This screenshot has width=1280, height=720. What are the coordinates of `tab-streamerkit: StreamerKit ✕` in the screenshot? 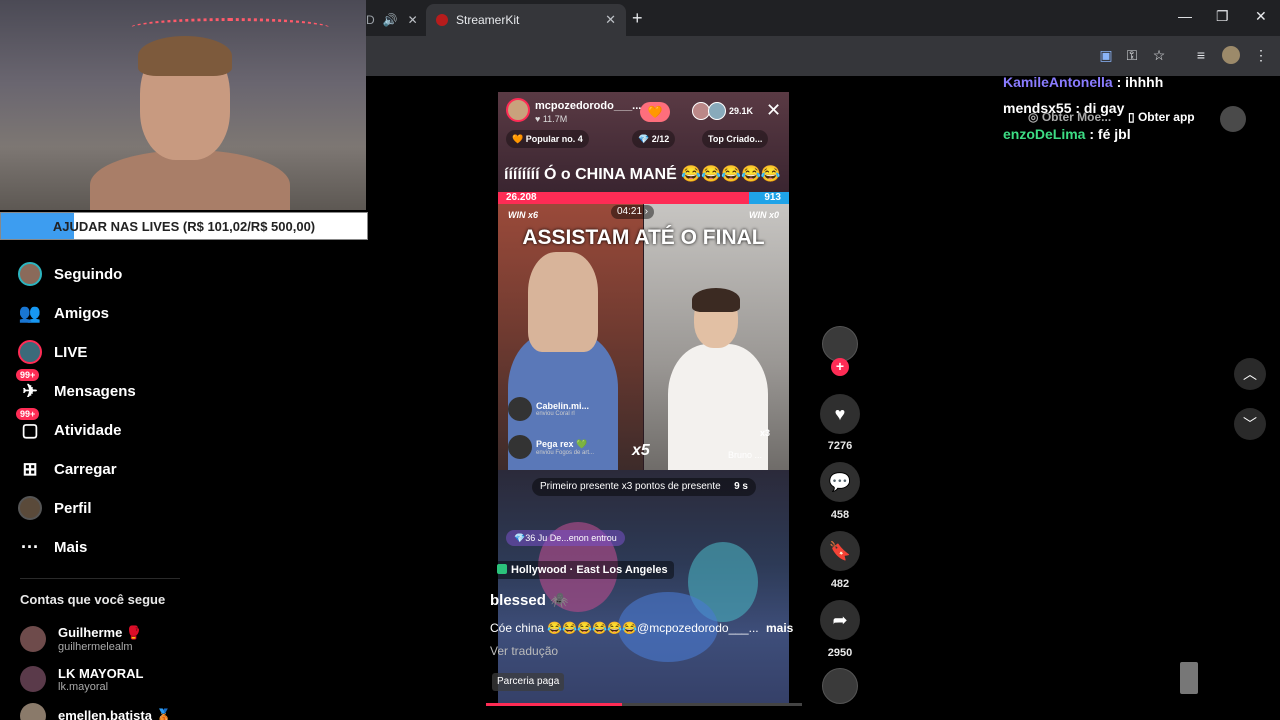 It's located at (526, 20).